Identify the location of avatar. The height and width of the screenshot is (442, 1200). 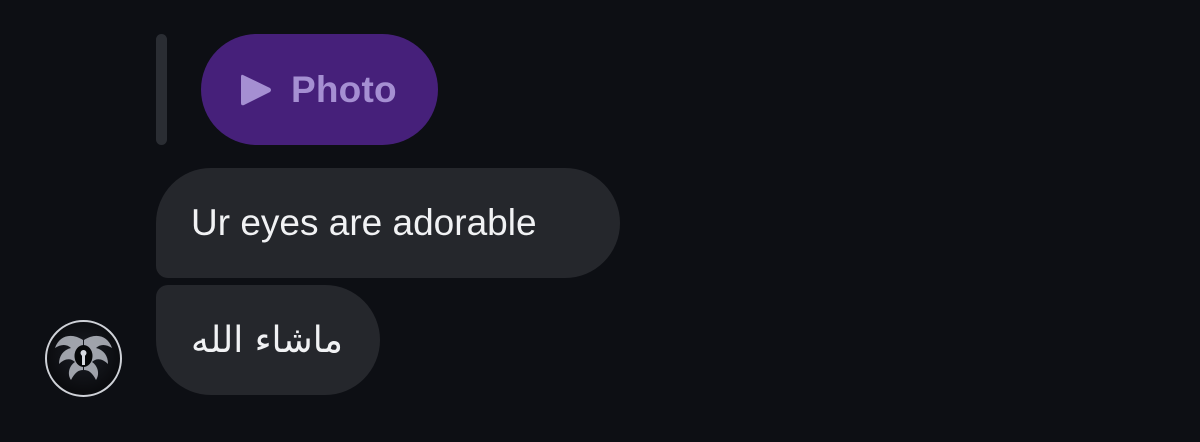
(83, 358).